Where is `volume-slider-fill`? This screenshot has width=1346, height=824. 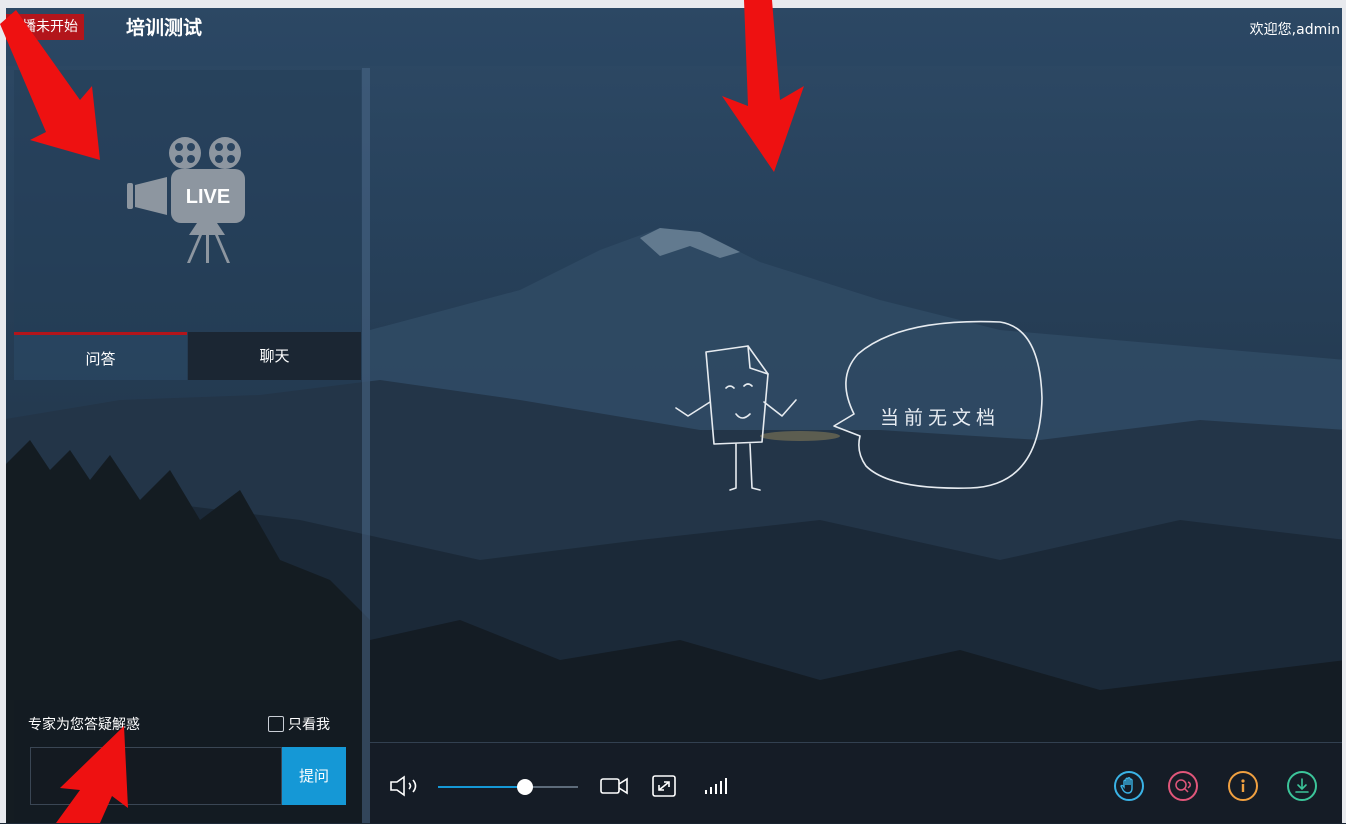
volume-slider-fill is located at coordinates (481, 787).